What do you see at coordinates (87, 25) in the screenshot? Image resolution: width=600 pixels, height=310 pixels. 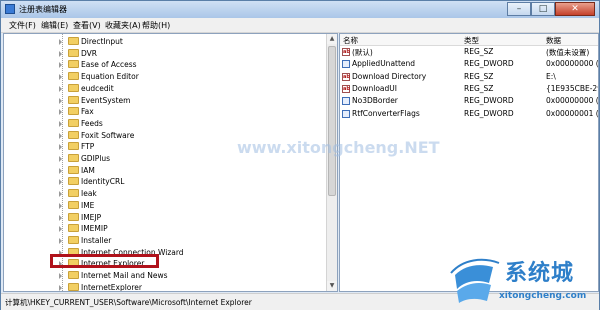 I see `menu-view: 查看(V)` at bounding box center [87, 25].